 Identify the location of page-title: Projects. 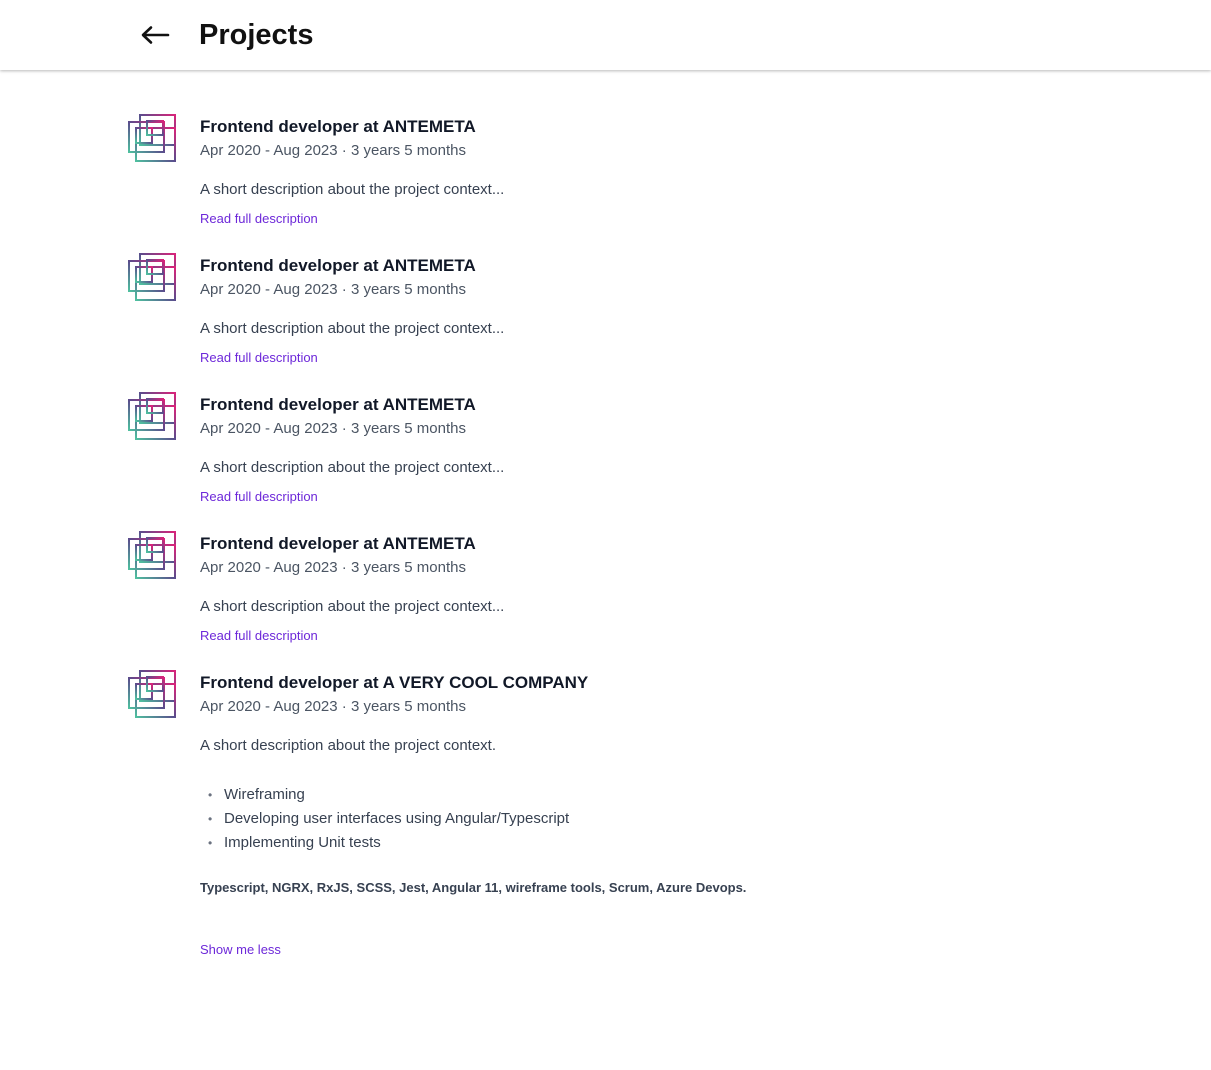
(256, 35).